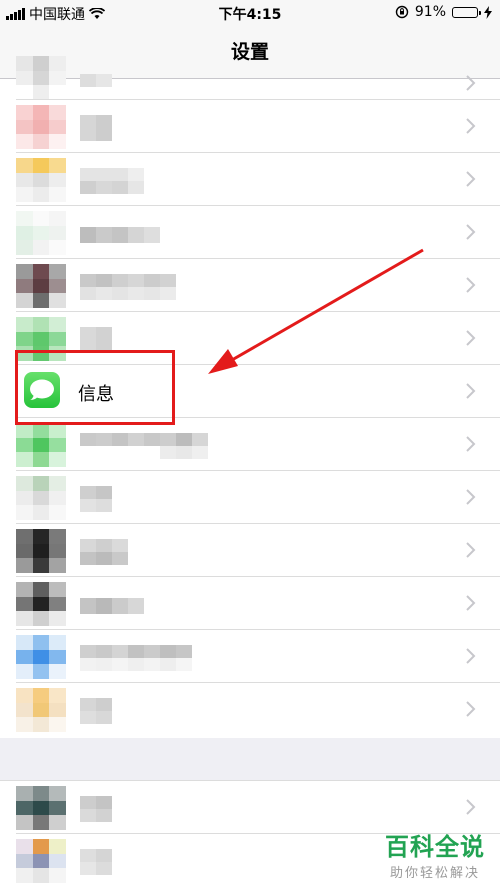 The width and height of the screenshot is (500, 890). Describe the element at coordinates (435, 847) in the screenshot. I see `watermark-title: 百科全说` at that location.